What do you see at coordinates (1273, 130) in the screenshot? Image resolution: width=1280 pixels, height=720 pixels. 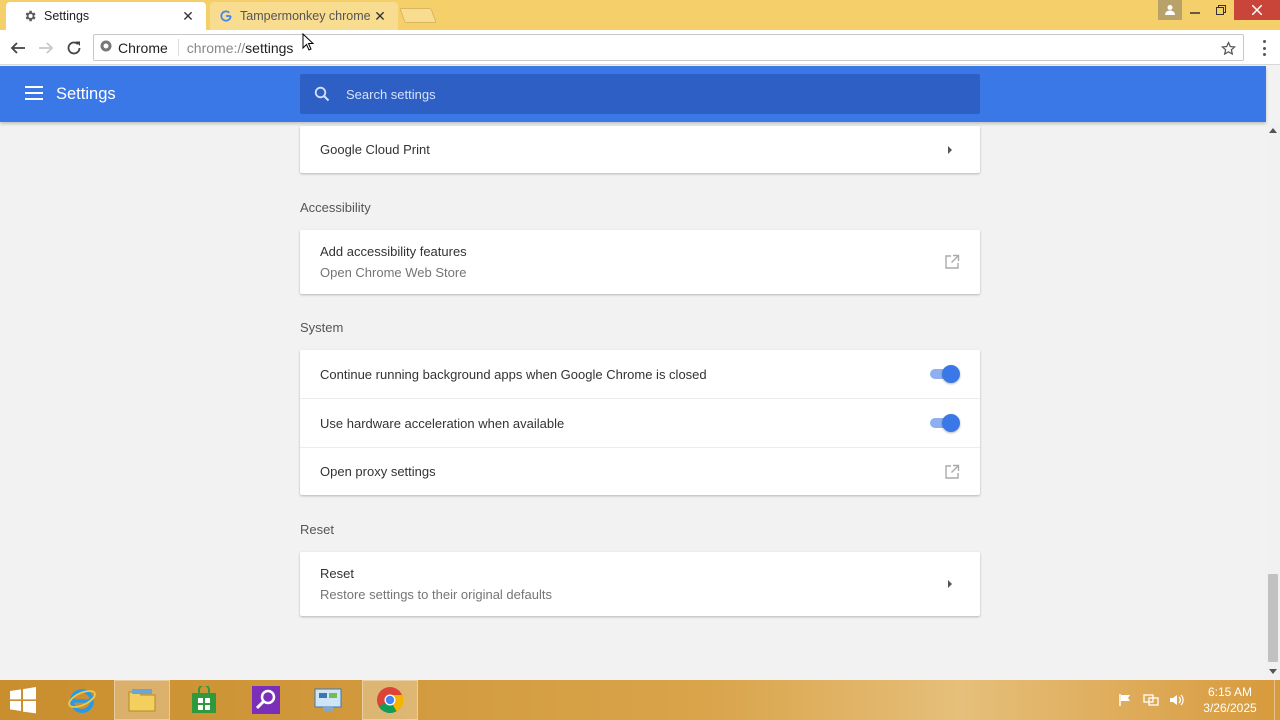 I see `scroll-up-arrow-icon` at bounding box center [1273, 130].